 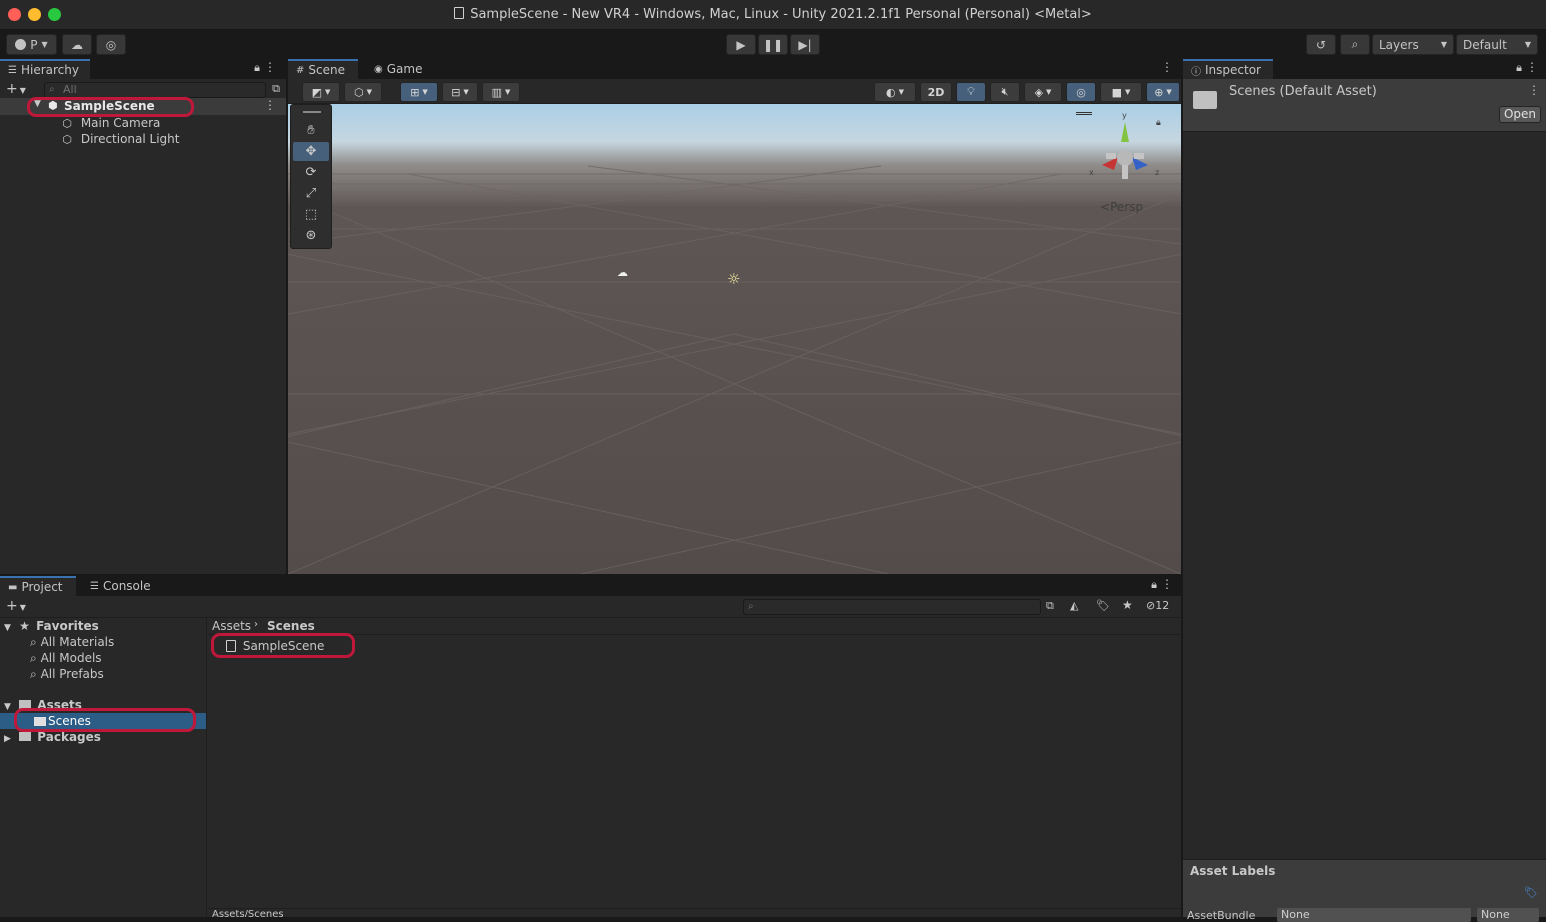 What do you see at coordinates (1121, 92) in the screenshot?
I see `camera-dropdown: ■ ▼` at bounding box center [1121, 92].